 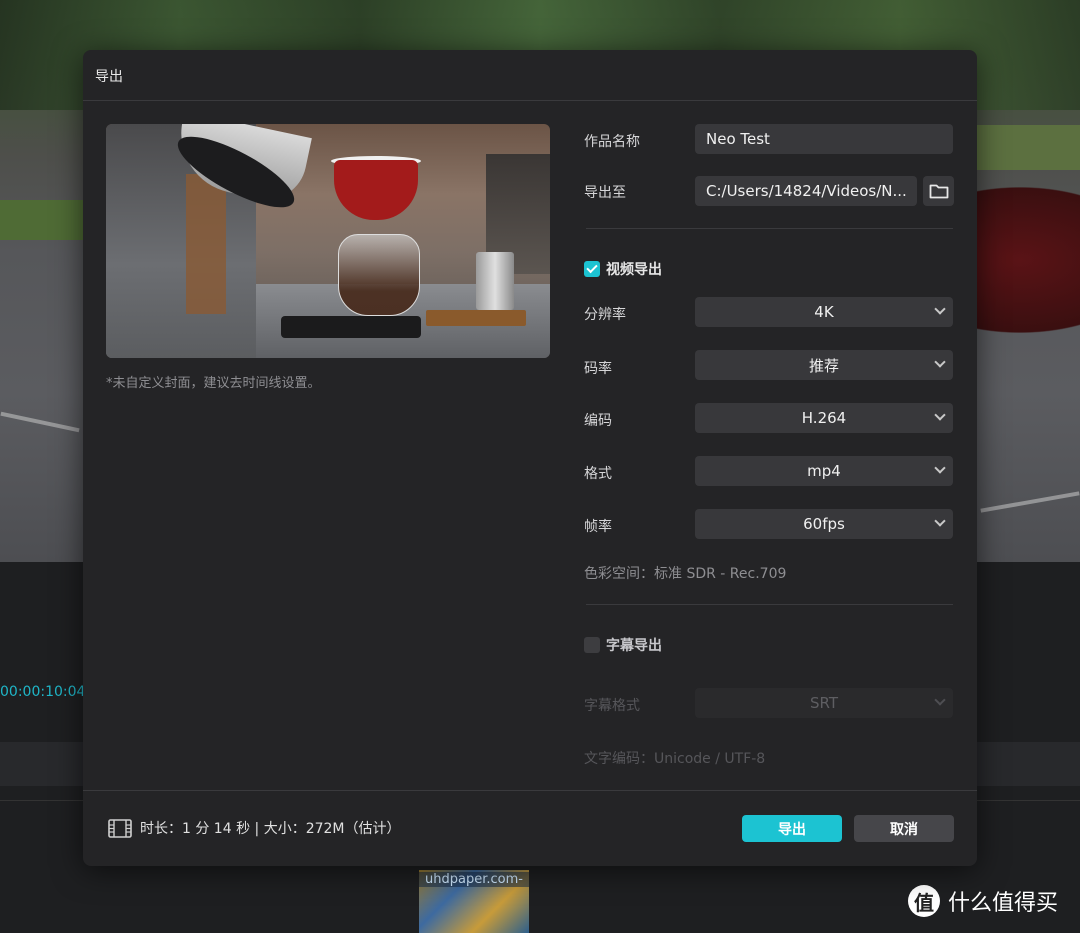 I want to click on resolution-select: 4K, so click(x=824, y=312).